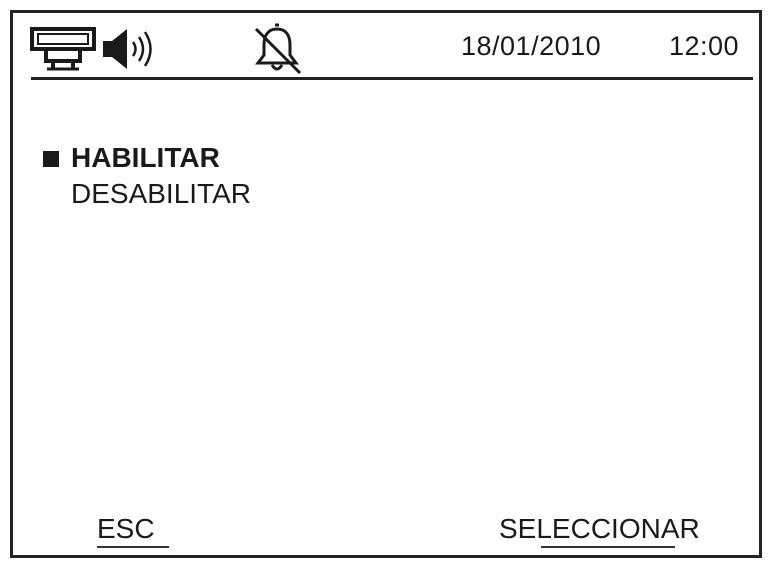 The image size is (768, 565). Describe the element at coordinates (386, 46) in the screenshot. I see `status-bar: 18/01/2010 12:00` at that location.